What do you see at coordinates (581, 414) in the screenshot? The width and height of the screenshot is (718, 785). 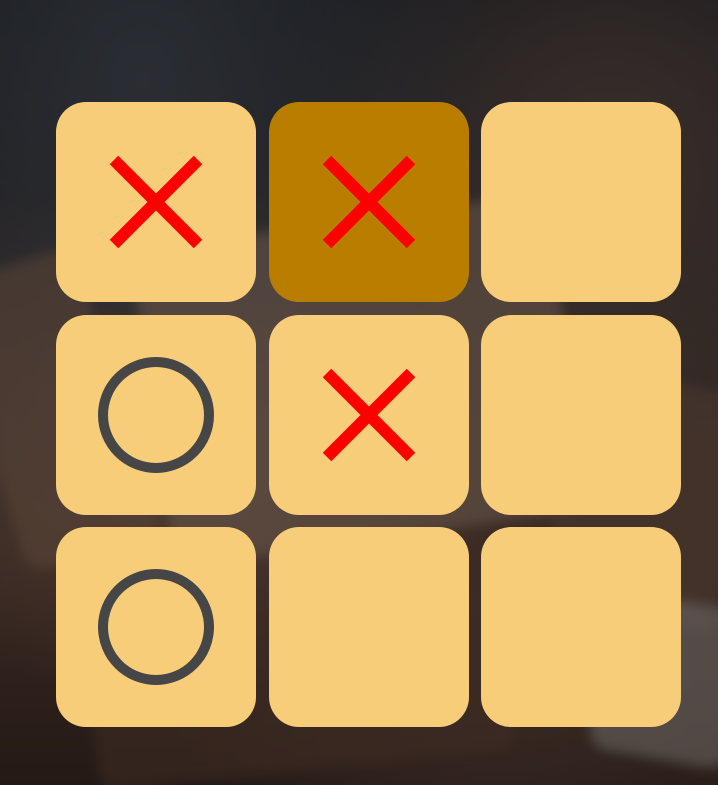 I see `board-cell-r2-c3` at bounding box center [581, 414].